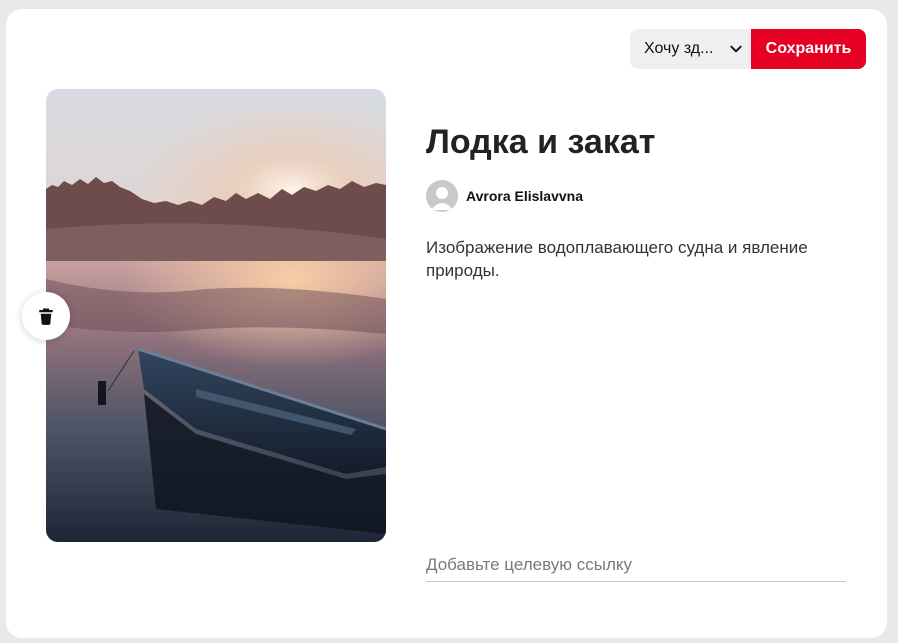  I want to click on chevron-down-icon, so click(736, 49).